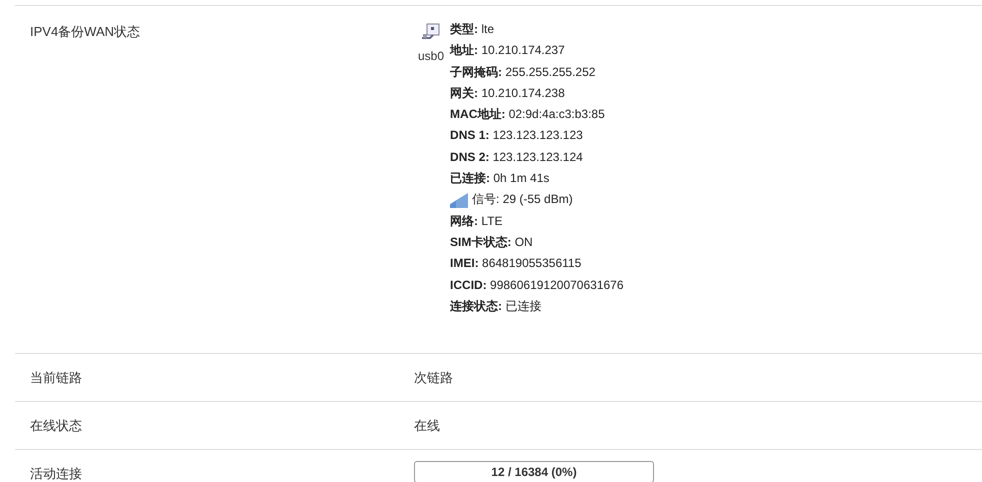 The width and height of the screenshot is (982, 482). What do you see at coordinates (476, 221) in the screenshot?
I see `detail-line: 网络: LTE` at bounding box center [476, 221].